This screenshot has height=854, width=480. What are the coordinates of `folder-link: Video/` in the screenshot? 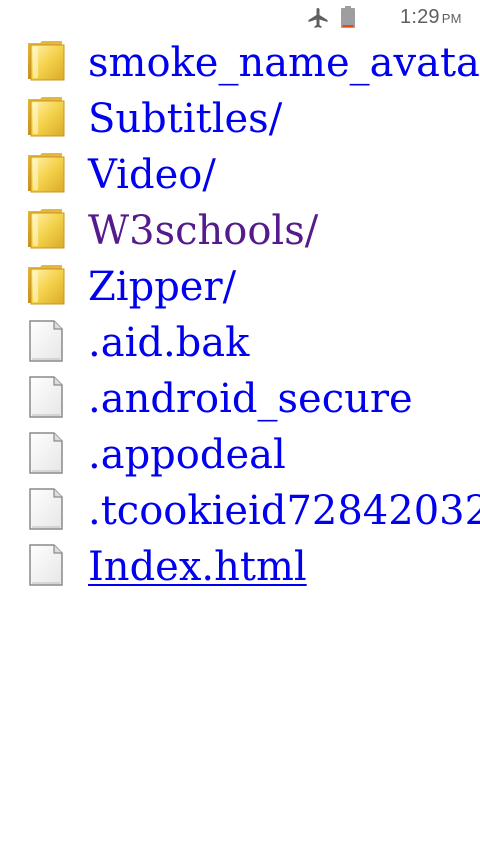 It's located at (152, 175).